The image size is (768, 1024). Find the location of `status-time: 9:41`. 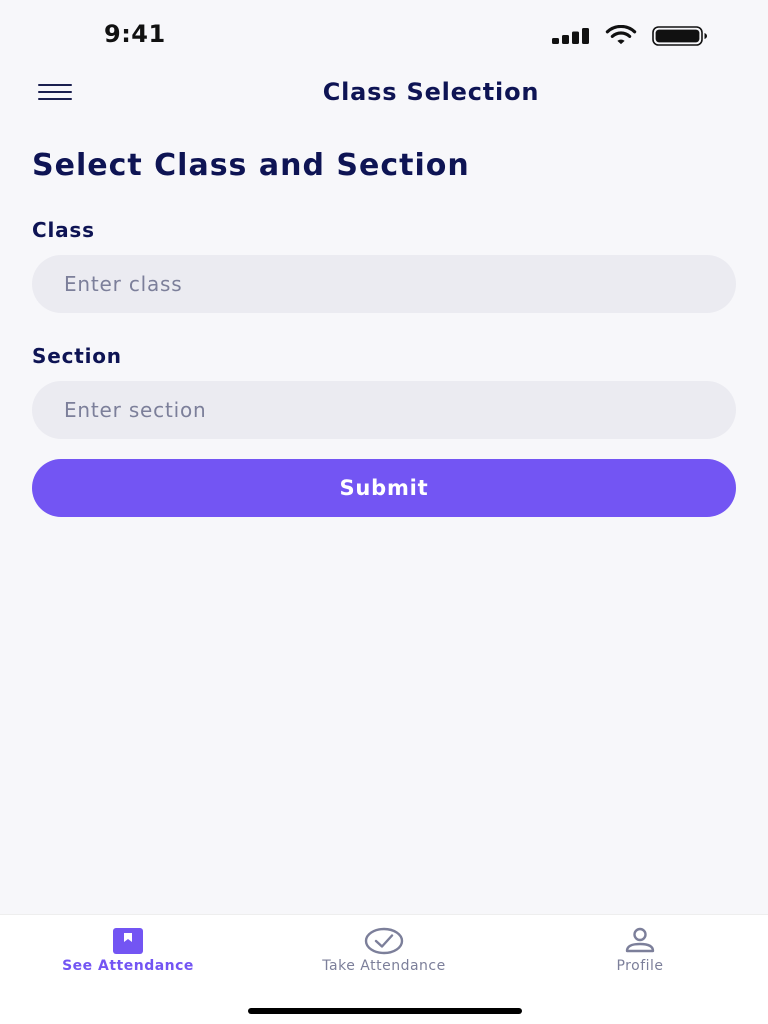

status-time: 9:41 is located at coordinates (135, 34).